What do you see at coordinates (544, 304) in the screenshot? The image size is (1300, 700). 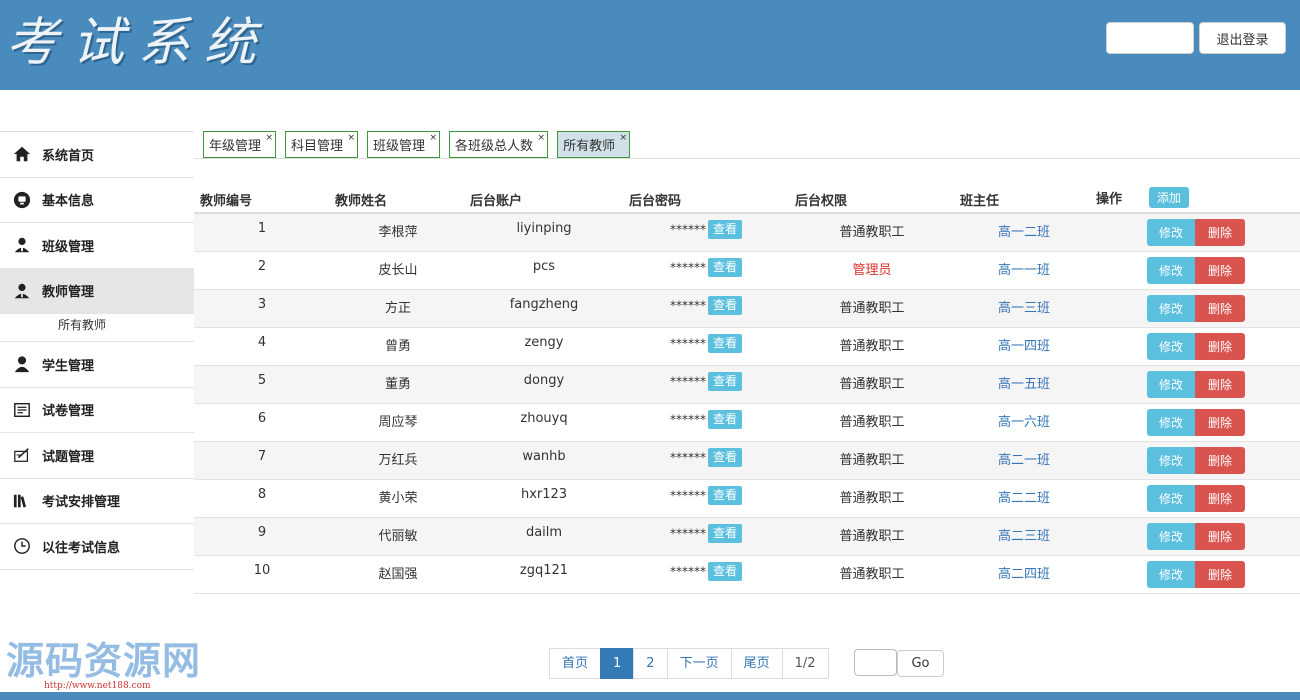 I see `teacher-account: fangzheng` at bounding box center [544, 304].